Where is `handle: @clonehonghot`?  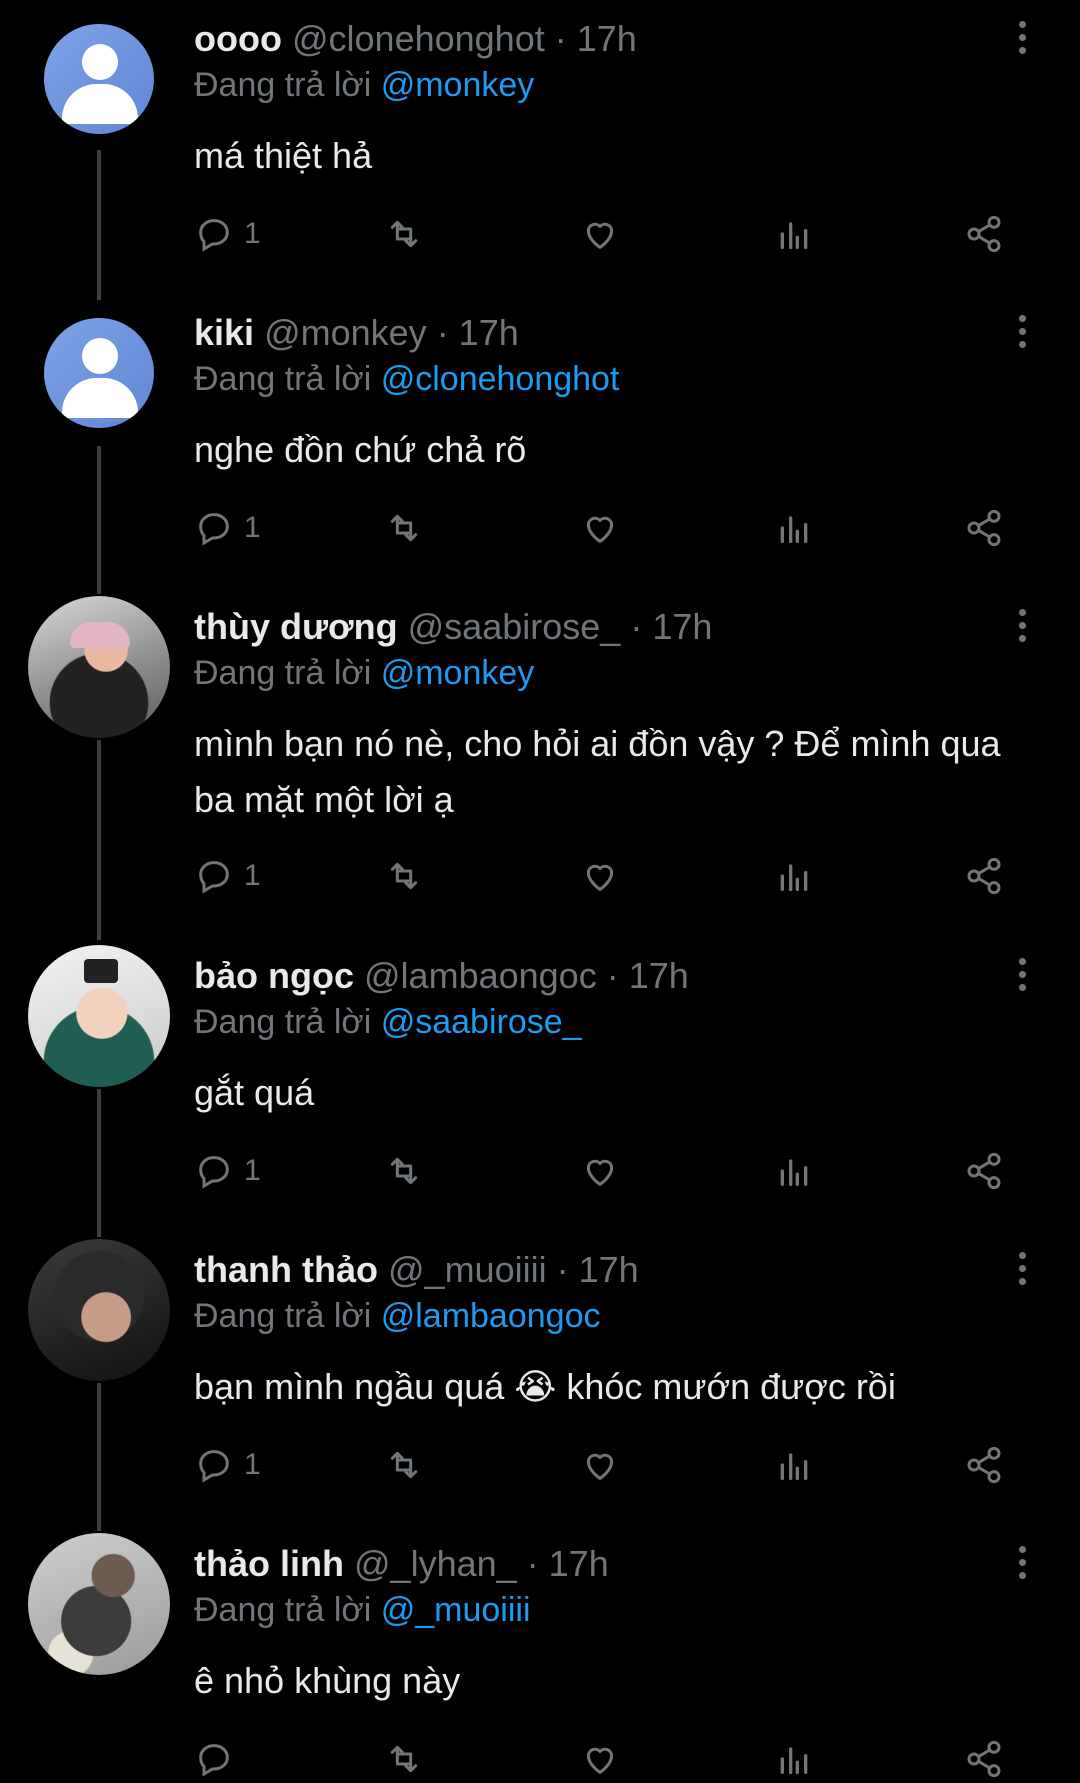 handle: @clonehonghot is located at coordinates (418, 38).